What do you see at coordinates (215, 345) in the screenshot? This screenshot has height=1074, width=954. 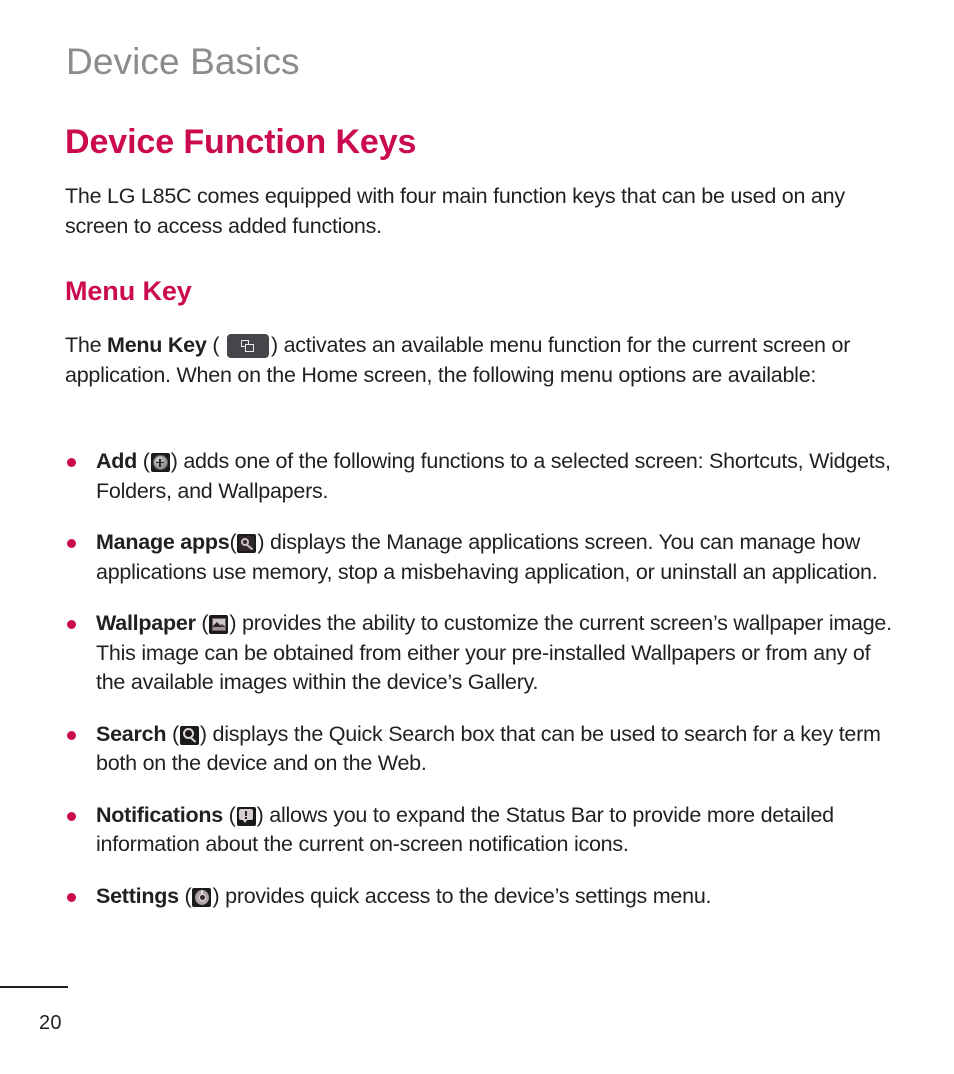 I see `menu-key-paren-open: (` at bounding box center [215, 345].